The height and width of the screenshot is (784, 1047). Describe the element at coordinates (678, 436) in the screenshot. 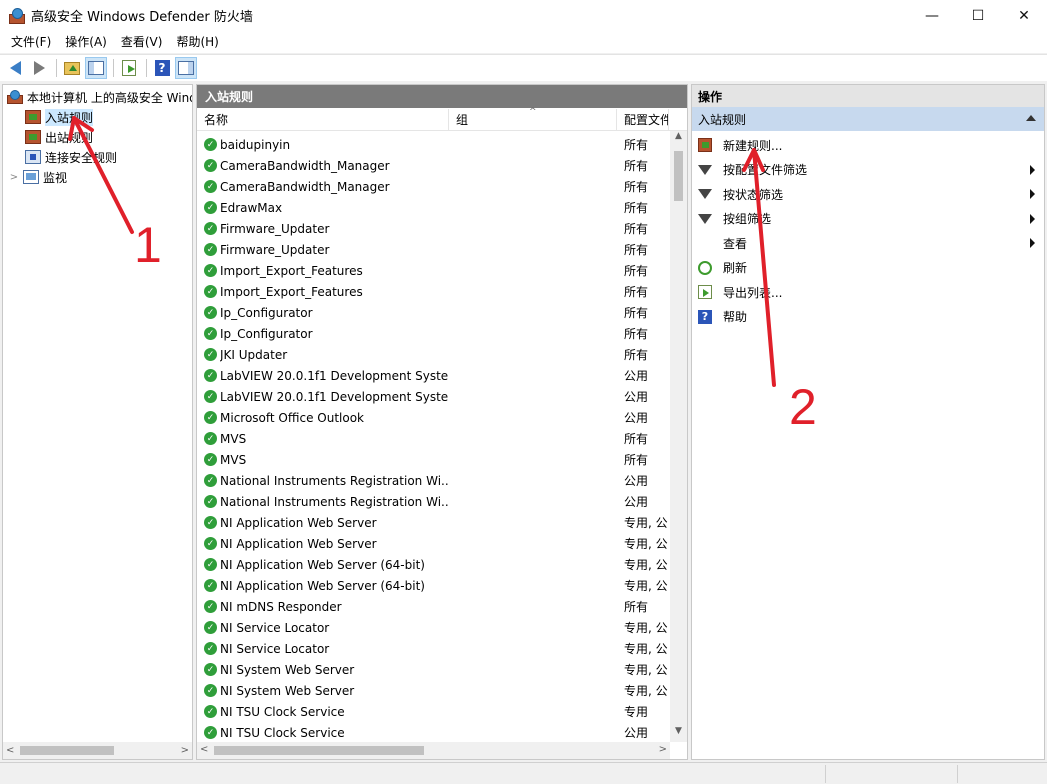

I see `list-vertical-scrollbar: ▲ ▼` at that location.